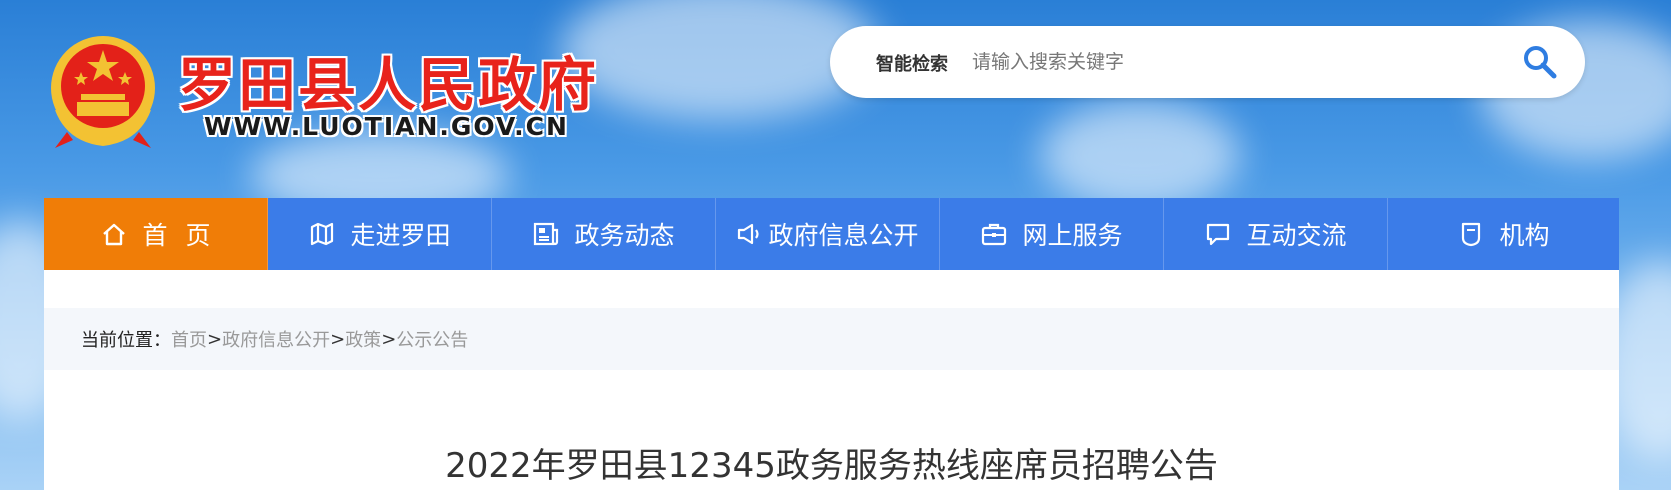  Describe the element at coordinates (1524, 235) in the screenshot. I see `nav-label: 机构` at that location.